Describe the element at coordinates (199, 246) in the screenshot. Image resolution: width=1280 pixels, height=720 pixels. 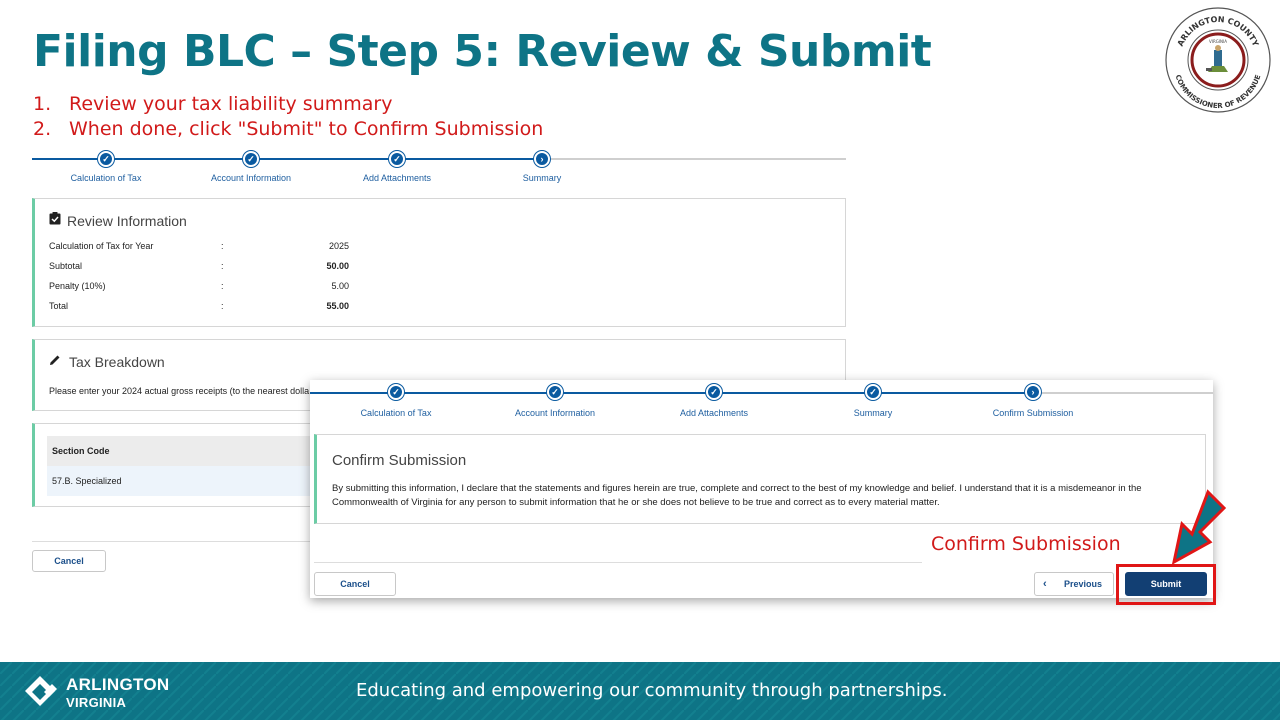
I see `review-row: Calculation of Tax for Year : 2025` at that location.